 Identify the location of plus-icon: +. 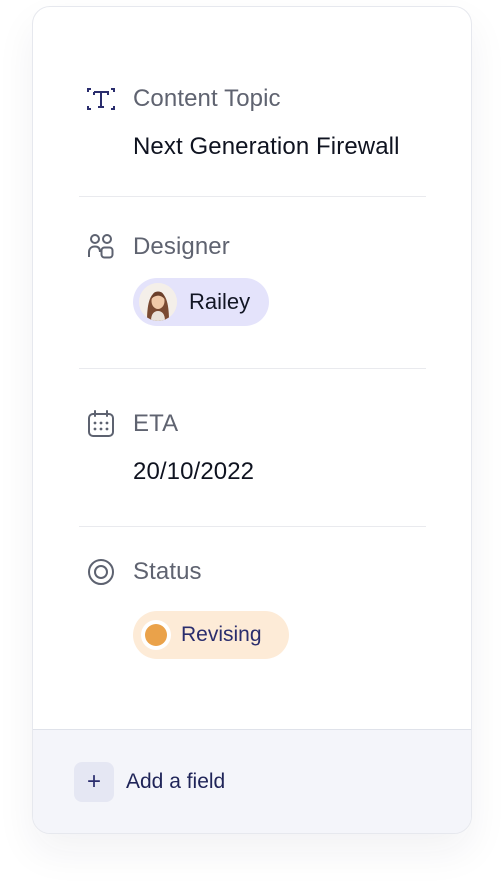
(93, 781).